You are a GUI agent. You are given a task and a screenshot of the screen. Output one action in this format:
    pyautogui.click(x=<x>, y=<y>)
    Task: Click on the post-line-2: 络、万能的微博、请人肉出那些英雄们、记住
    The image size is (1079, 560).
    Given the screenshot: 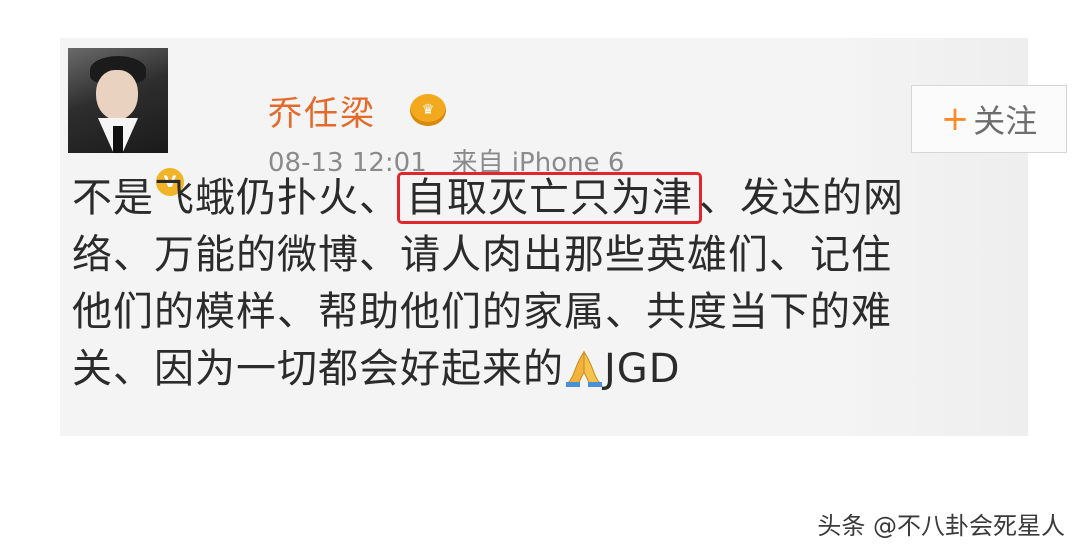 What is the action you would take?
    pyautogui.click(x=482, y=255)
    